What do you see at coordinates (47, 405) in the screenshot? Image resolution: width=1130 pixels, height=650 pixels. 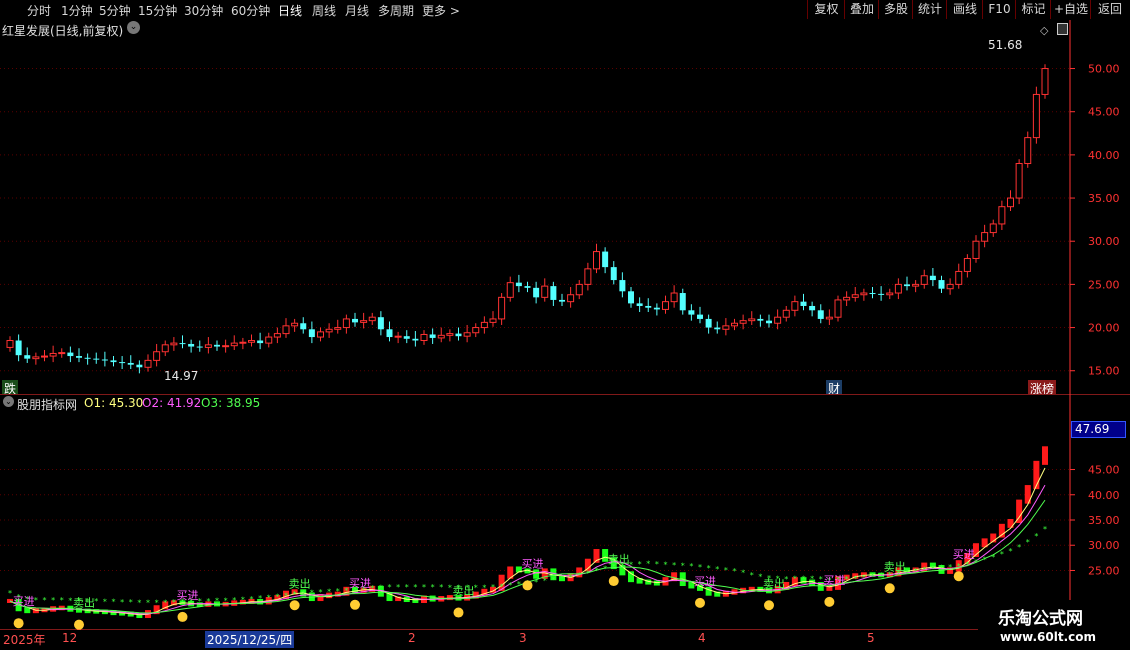 I see `indicator-title: 股朋指标网` at bounding box center [47, 405].